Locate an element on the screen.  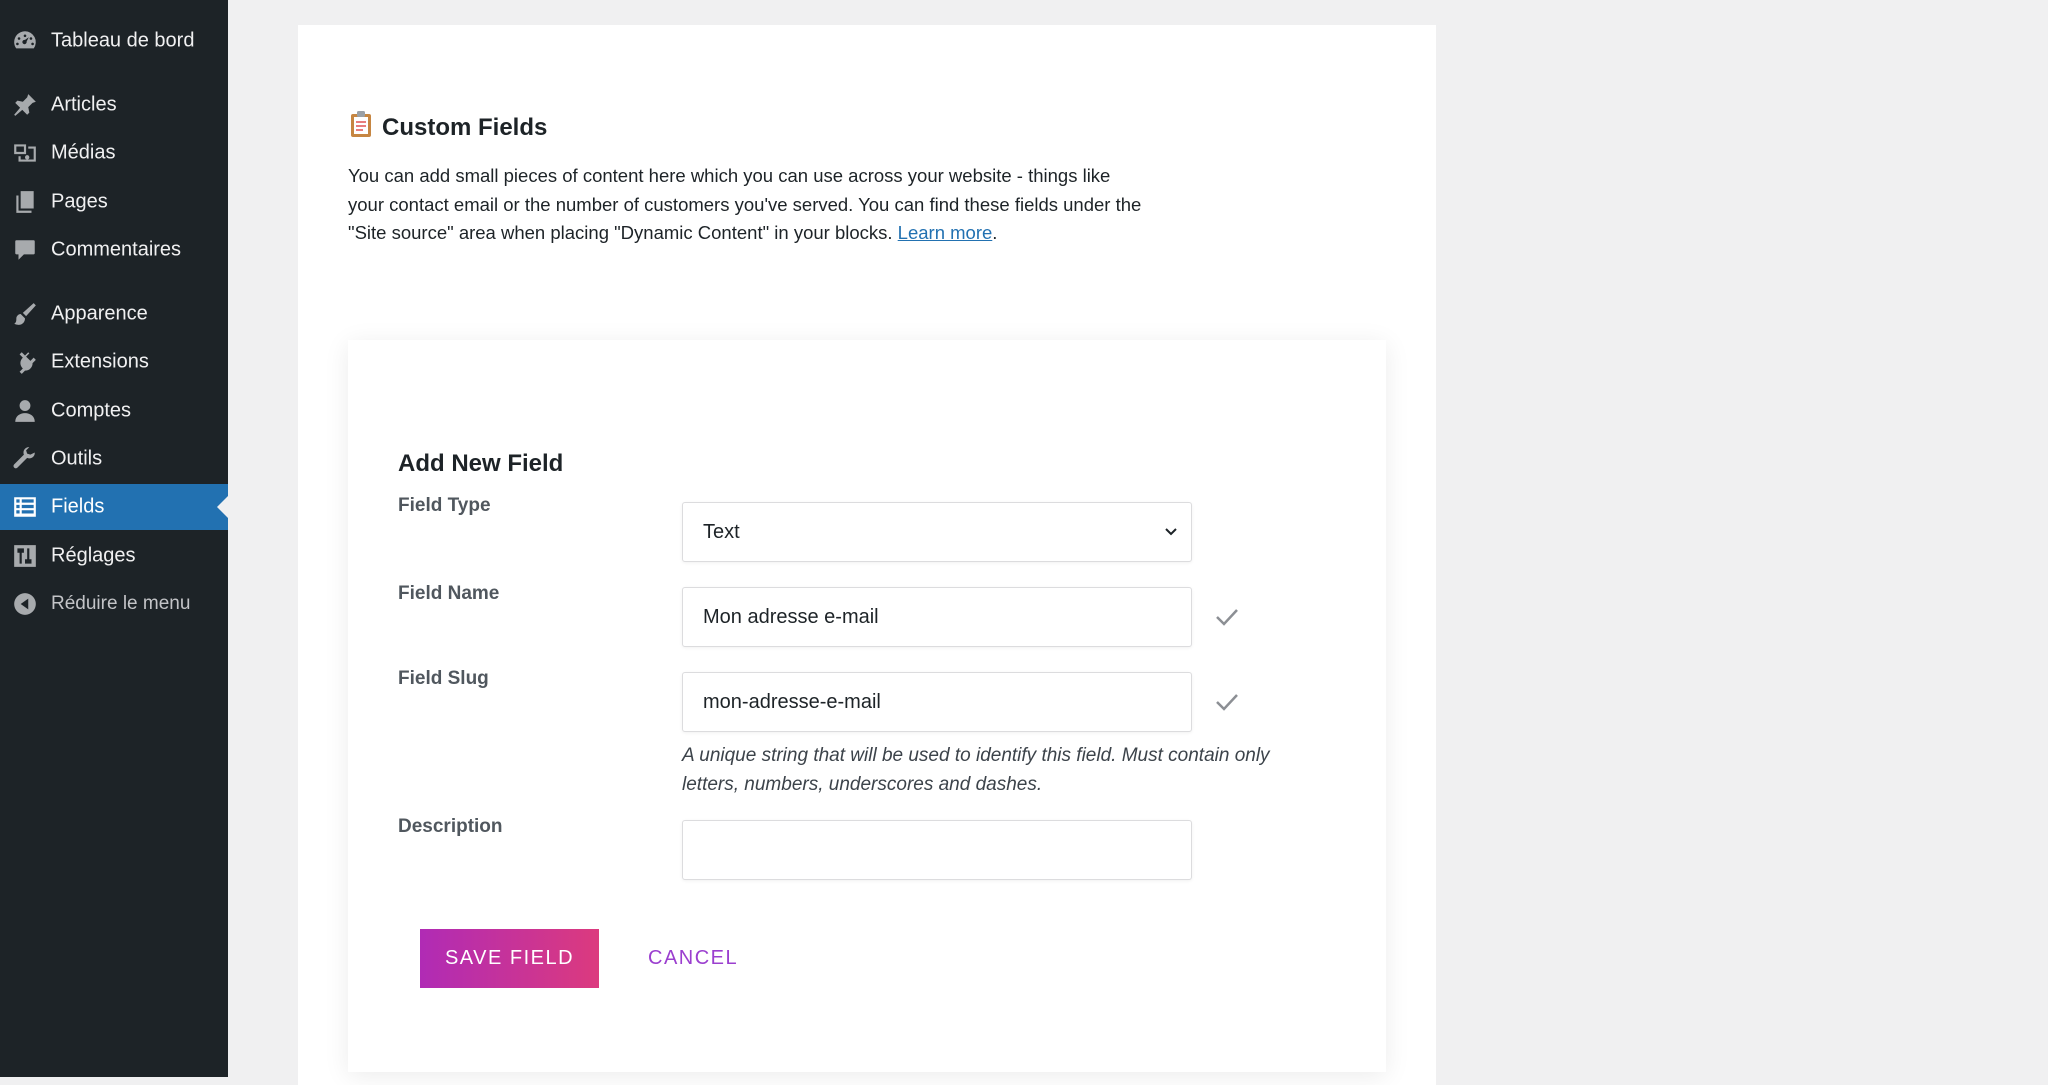
sidebar-item-label: Réduire le menu is located at coordinates (121, 603).